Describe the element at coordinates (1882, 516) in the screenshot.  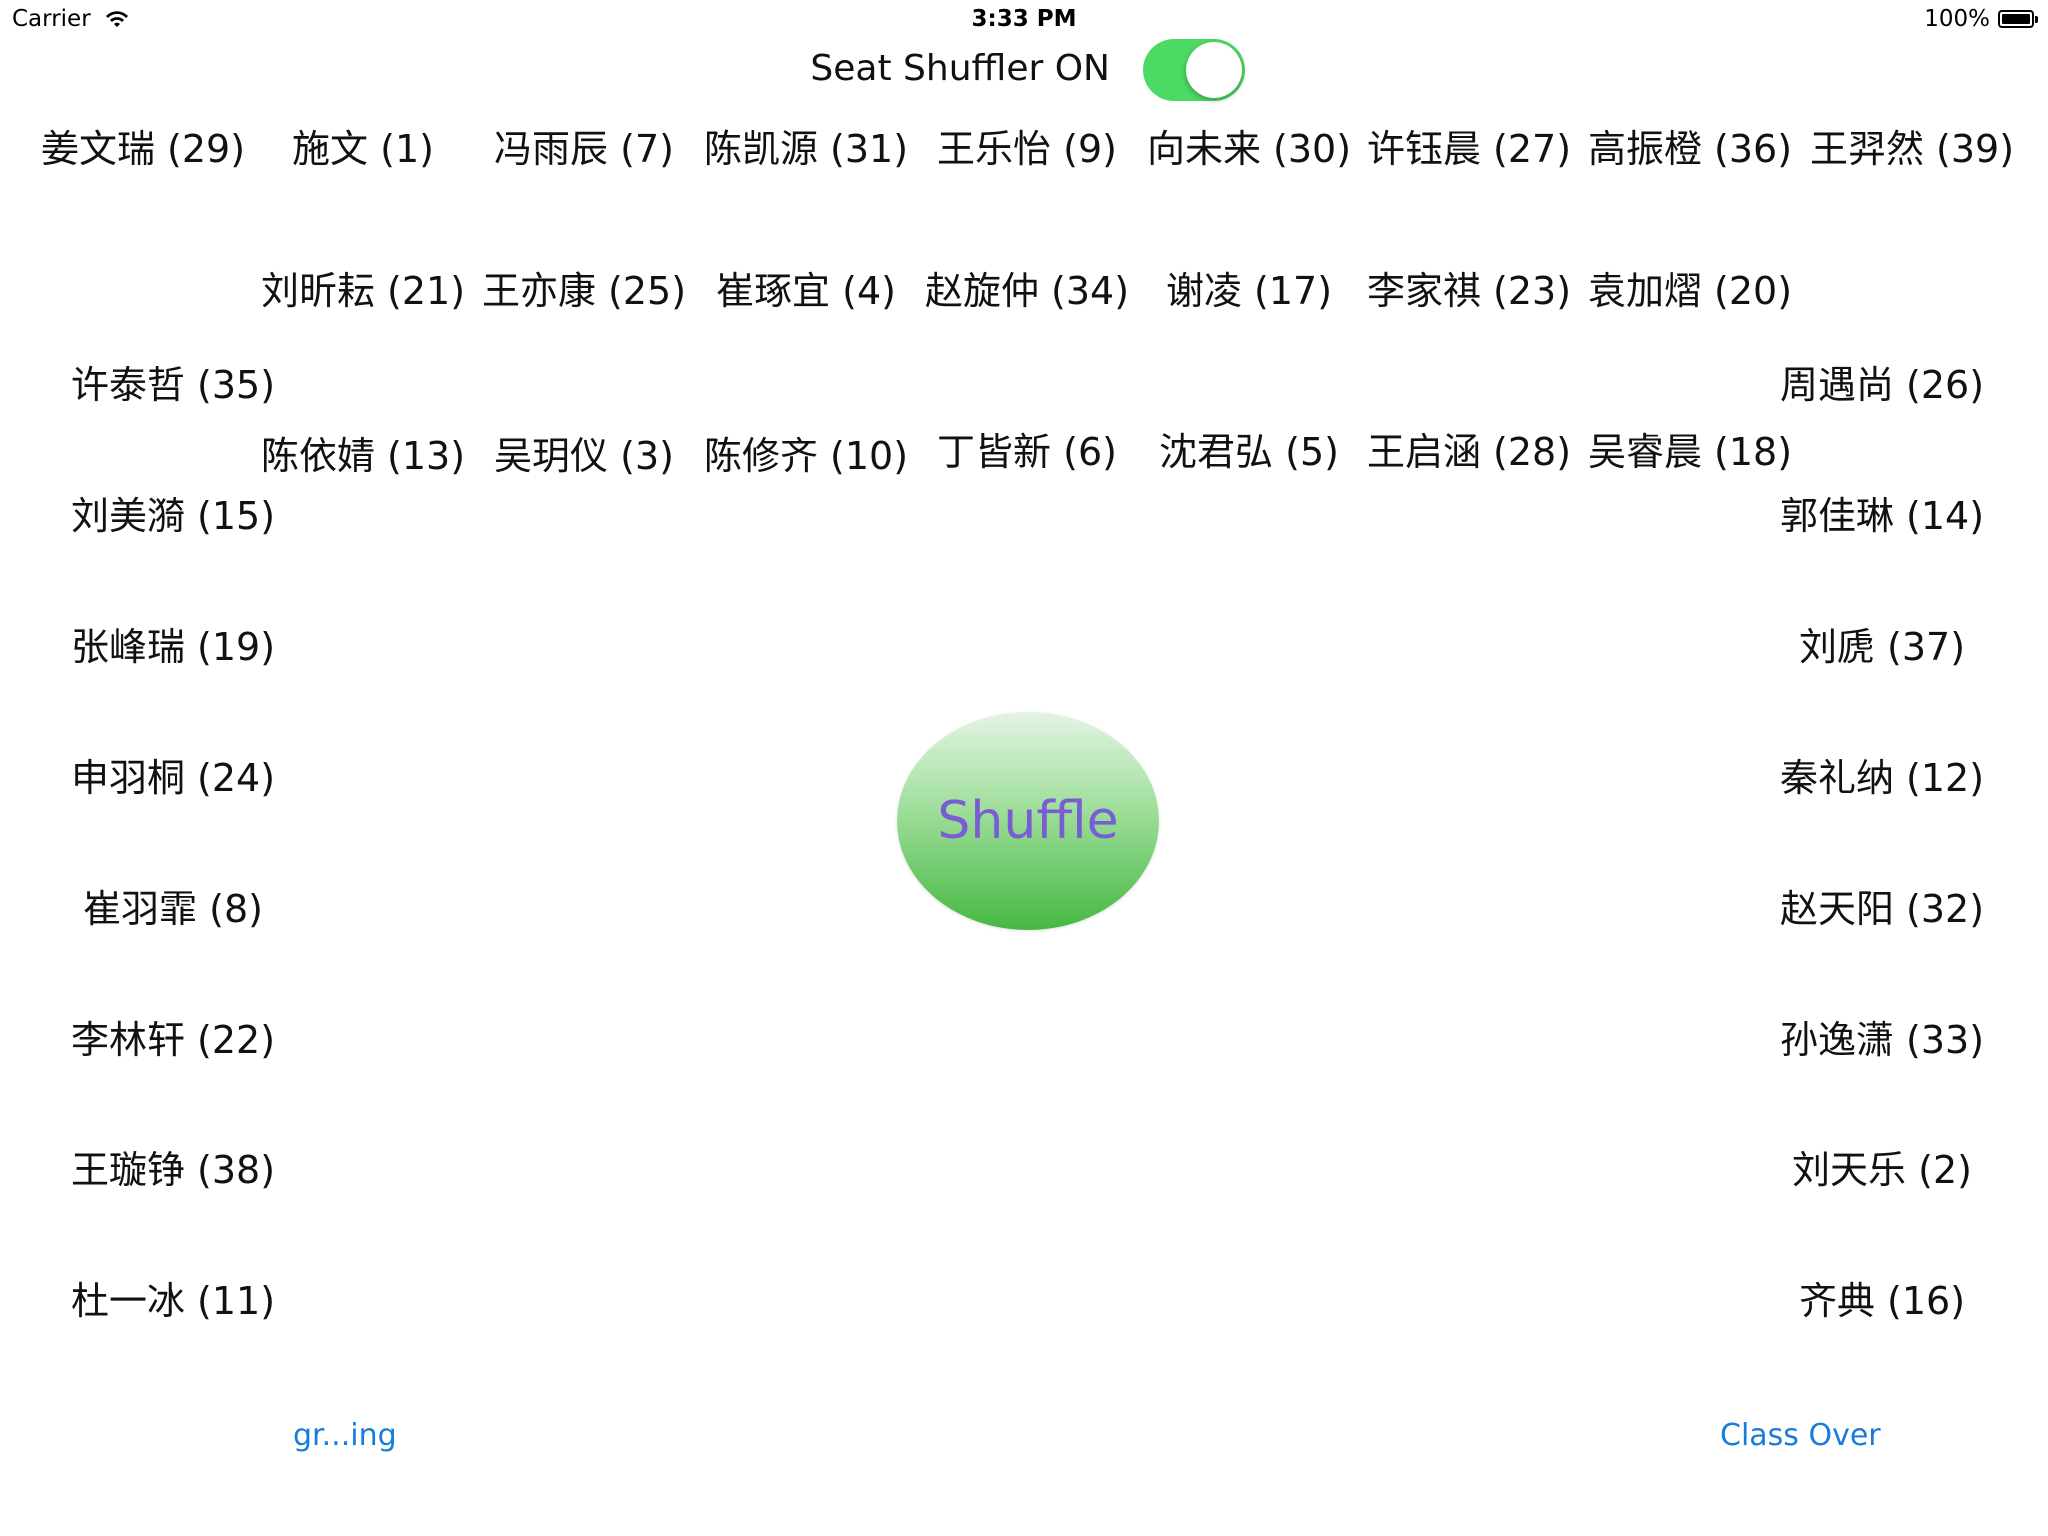
I see `seat-right-2: 郭佳琳 (14)` at that location.